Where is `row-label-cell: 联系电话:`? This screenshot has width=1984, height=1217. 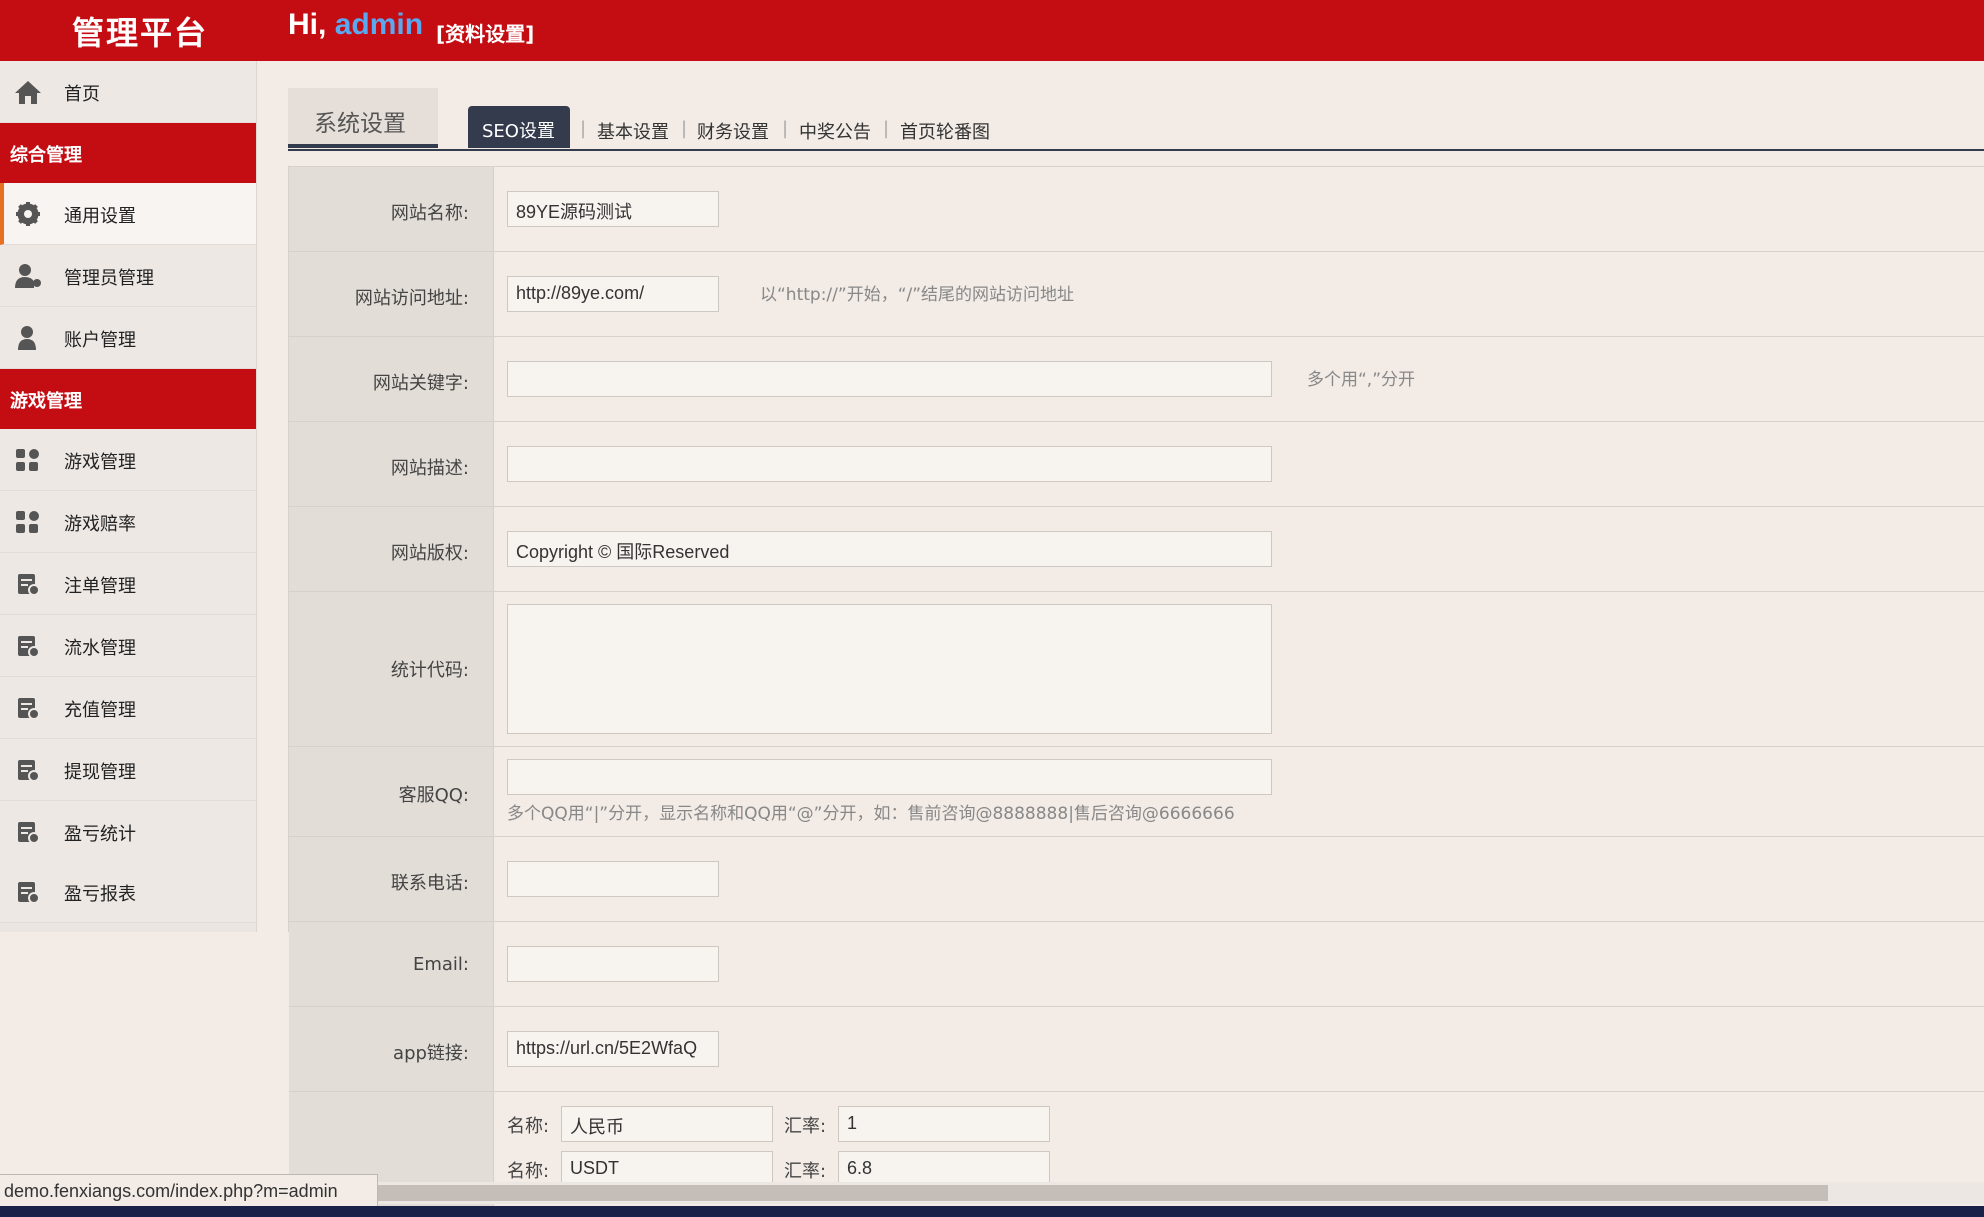
row-label-cell: 联系电话: is located at coordinates (391, 879).